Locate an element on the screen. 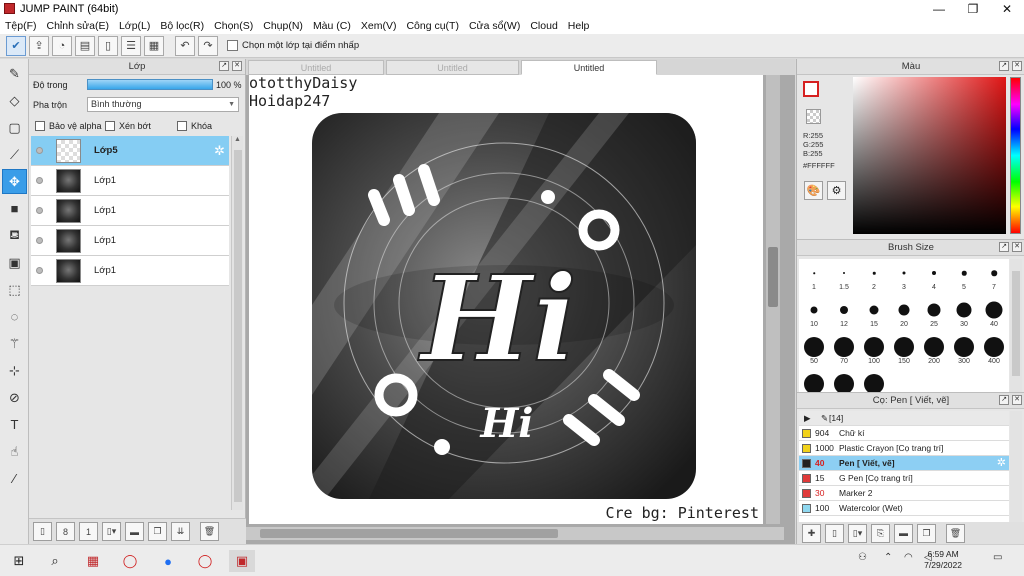 This screenshot has height=576, width=1024. opera-icon: ◯ is located at coordinates (130, 561).